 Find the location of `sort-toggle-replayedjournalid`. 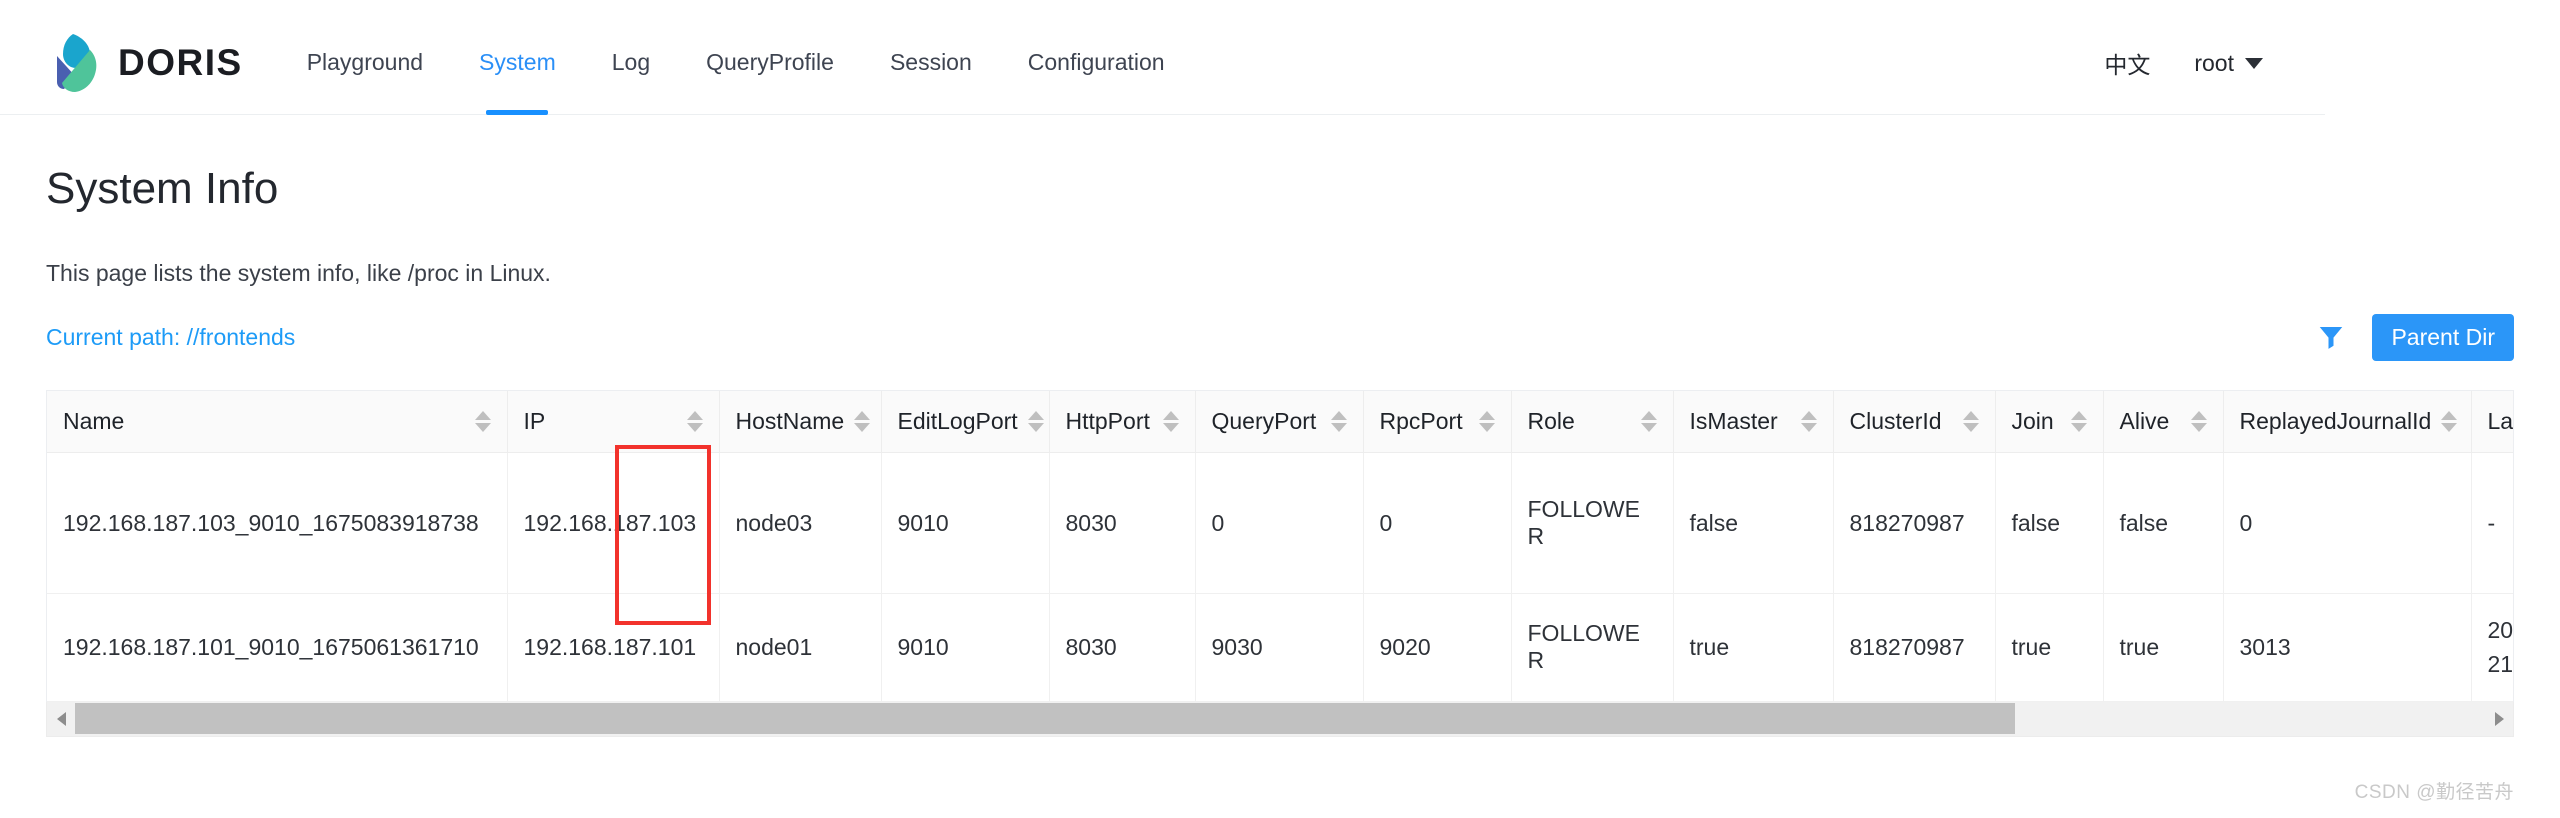

sort-toggle-replayedjournalid is located at coordinates (2449, 422).